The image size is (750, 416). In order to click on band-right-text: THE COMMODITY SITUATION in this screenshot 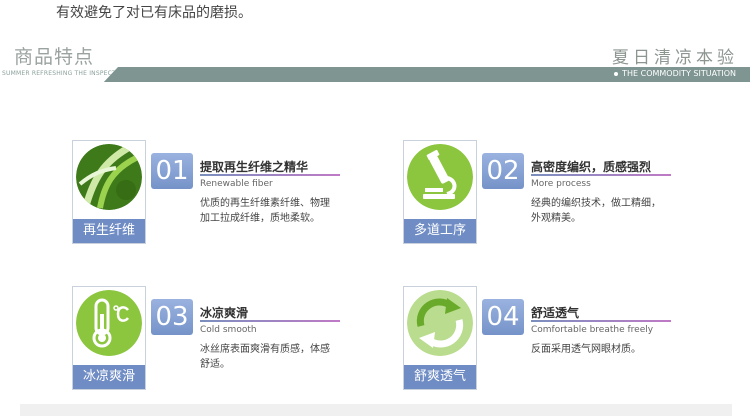, I will do `click(679, 73)`.